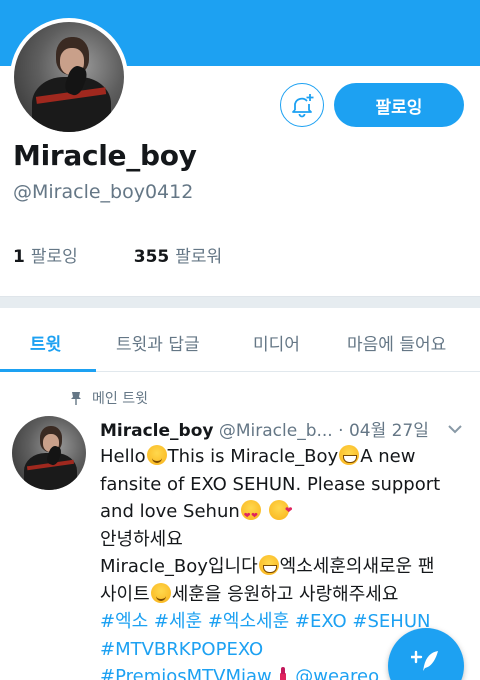 This screenshot has height=680, width=480. What do you see at coordinates (125, 594) in the screenshot?
I see `tweet-text-segment: 사이트` at bounding box center [125, 594].